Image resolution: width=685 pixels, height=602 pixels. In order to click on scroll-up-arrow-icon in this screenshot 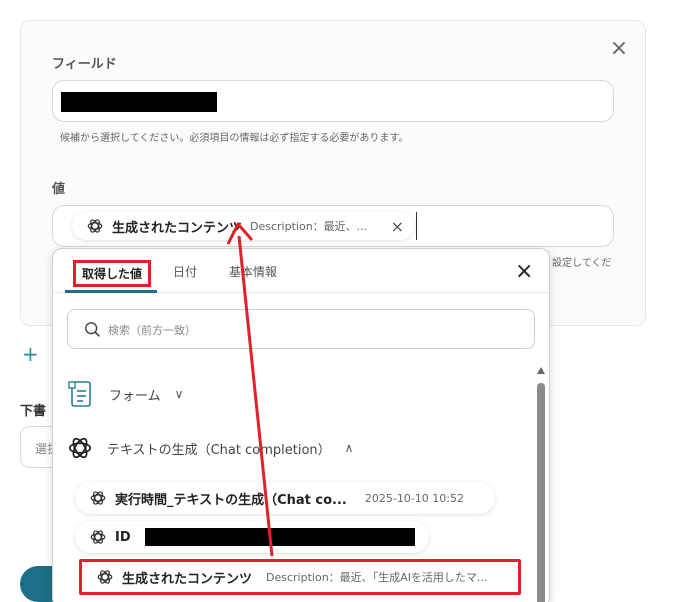, I will do `click(541, 370)`.